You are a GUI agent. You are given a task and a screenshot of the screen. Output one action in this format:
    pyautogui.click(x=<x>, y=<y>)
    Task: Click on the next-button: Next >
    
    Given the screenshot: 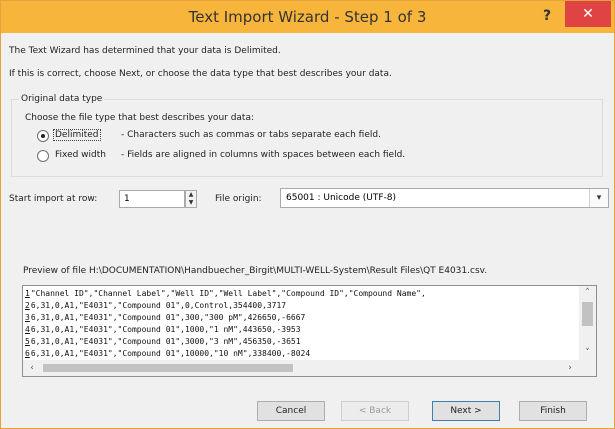 What is the action you would take?
    pyautogui.click(x=466, y=411)
    